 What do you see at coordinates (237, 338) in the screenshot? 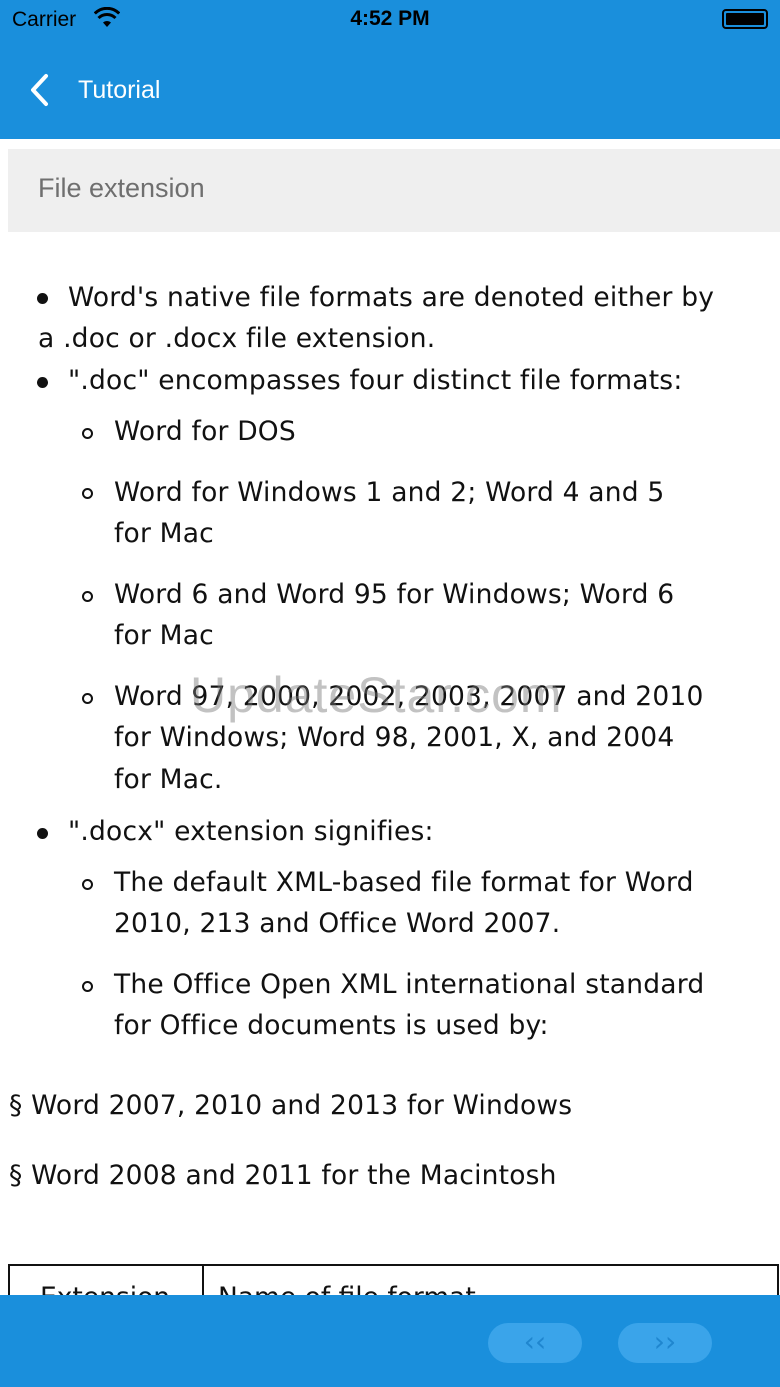
I see `list-item-text: a .doc or .docx file extension.` at bounding box center [237, 338].